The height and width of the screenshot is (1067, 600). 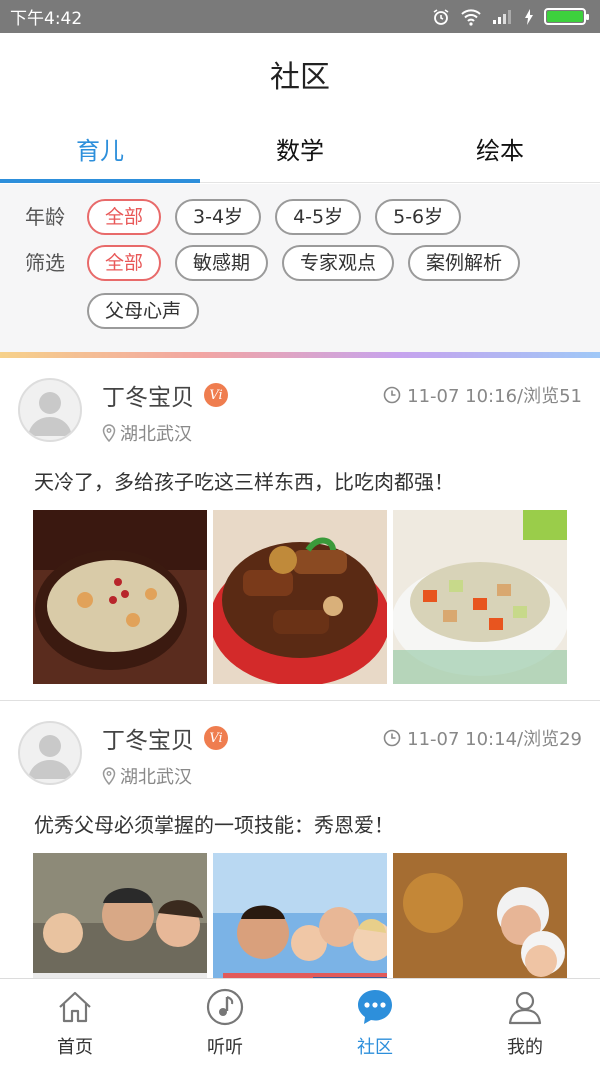 What do you see at coordinates (529, 16) in the screenshot?
I see `charging-icon` at bounding box center [529, 16].